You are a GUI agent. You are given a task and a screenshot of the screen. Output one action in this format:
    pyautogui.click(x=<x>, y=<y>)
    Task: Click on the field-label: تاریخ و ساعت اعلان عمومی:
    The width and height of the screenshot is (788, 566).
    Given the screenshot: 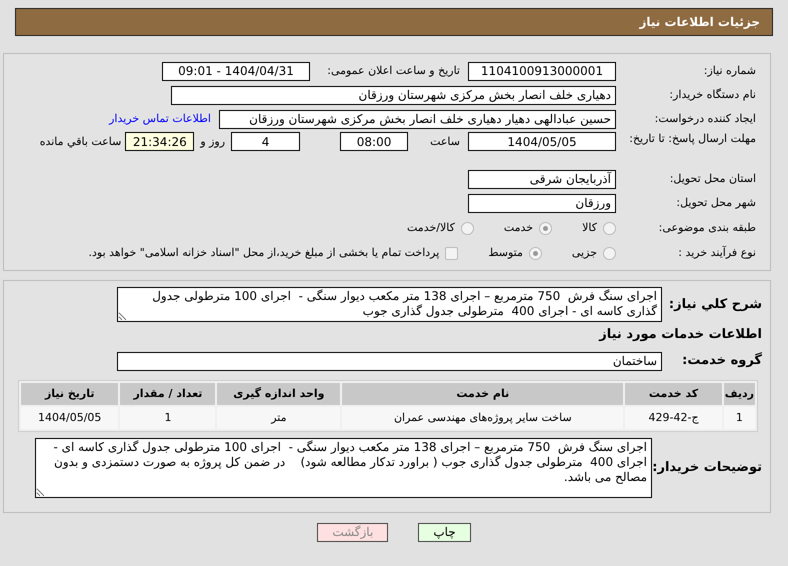 What is the action you would take?
    pyautogui.click(x=393, y=70)
    